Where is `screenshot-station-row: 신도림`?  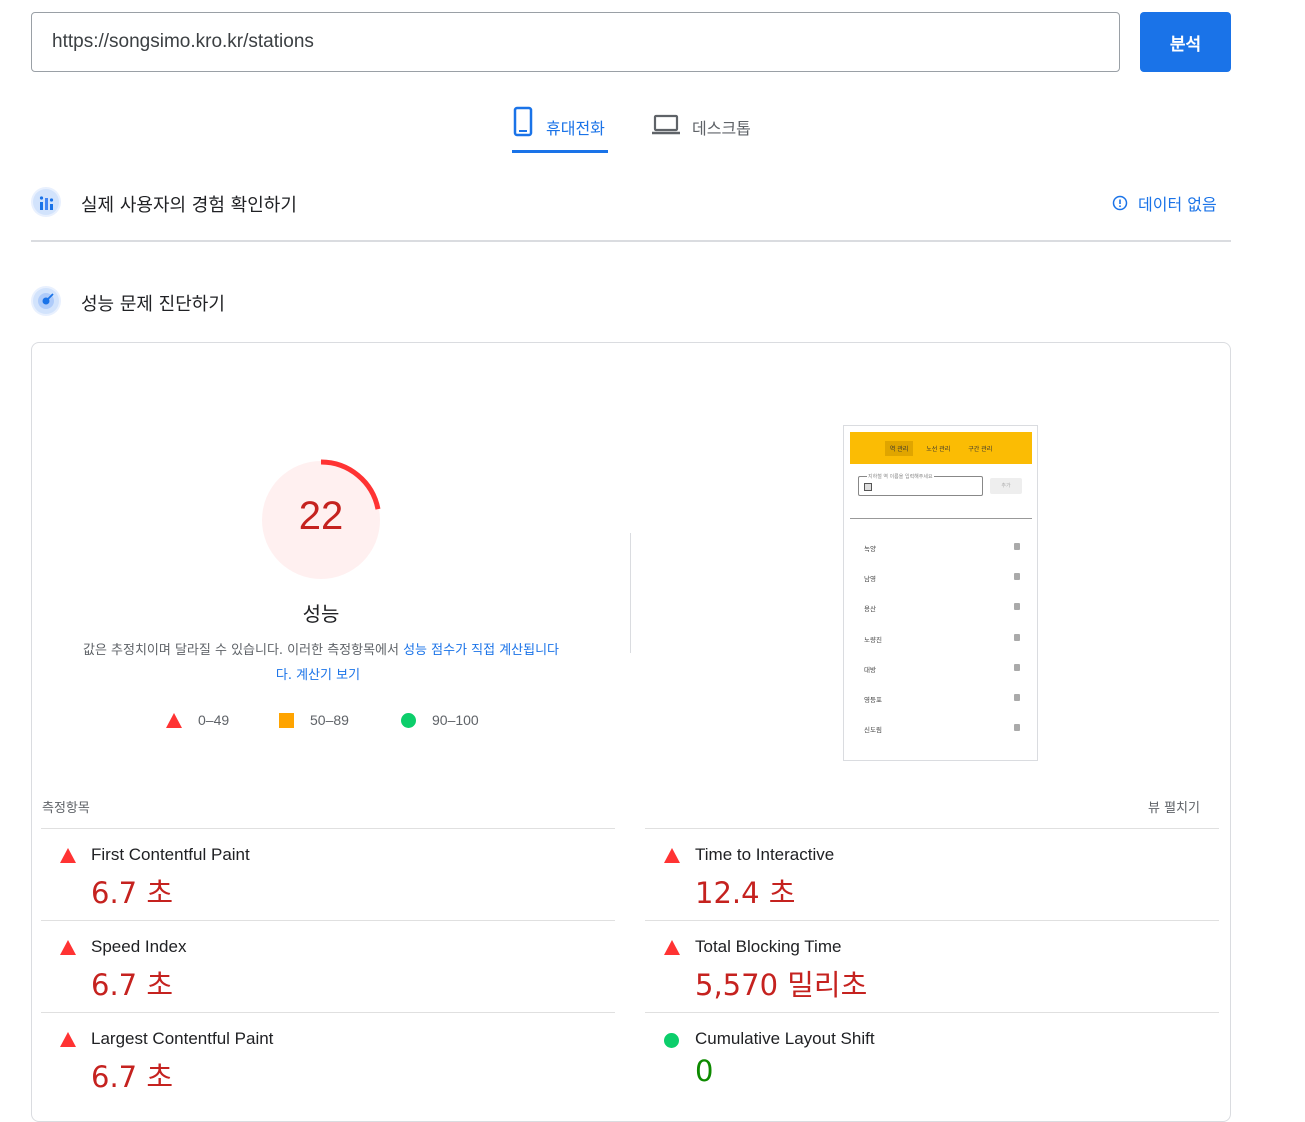 screenshot-station-row: 신도림 is located at coordinates (935, 731).